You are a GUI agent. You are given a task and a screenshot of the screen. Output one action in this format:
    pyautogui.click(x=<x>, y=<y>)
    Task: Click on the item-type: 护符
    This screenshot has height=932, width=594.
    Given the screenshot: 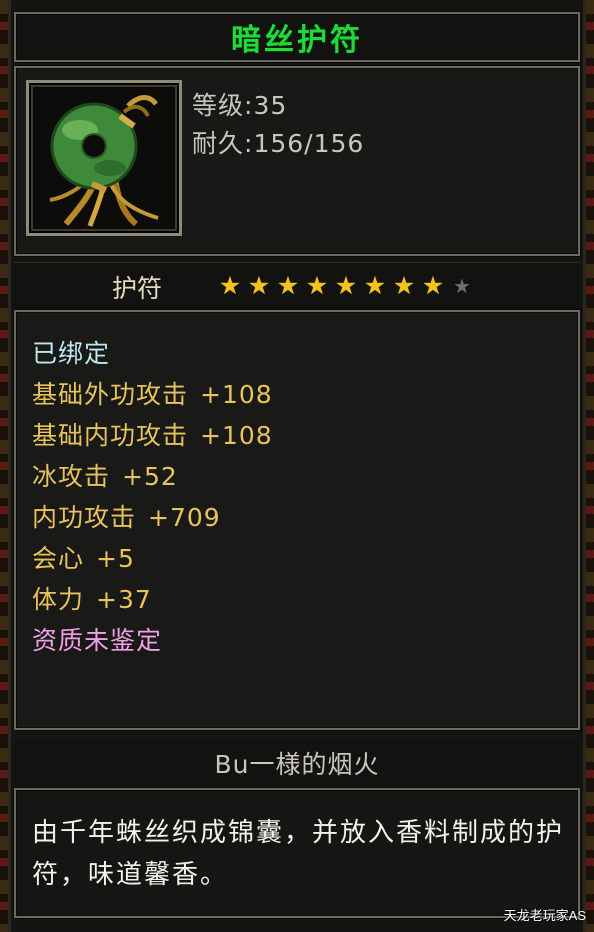 What is the action you would take?
    pyautogui.click(x=137, y=288)
    